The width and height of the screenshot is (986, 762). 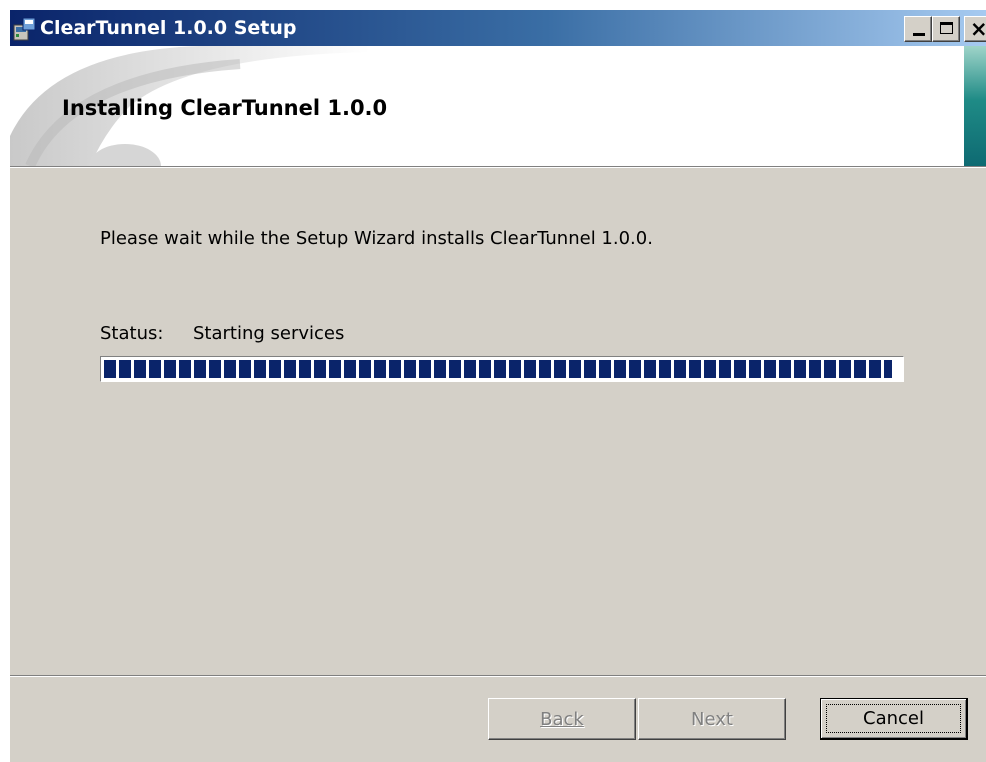 I want to click on title-bar: ClearTunnel 1.0.0 Setup ×, so click(x=498, y=28).